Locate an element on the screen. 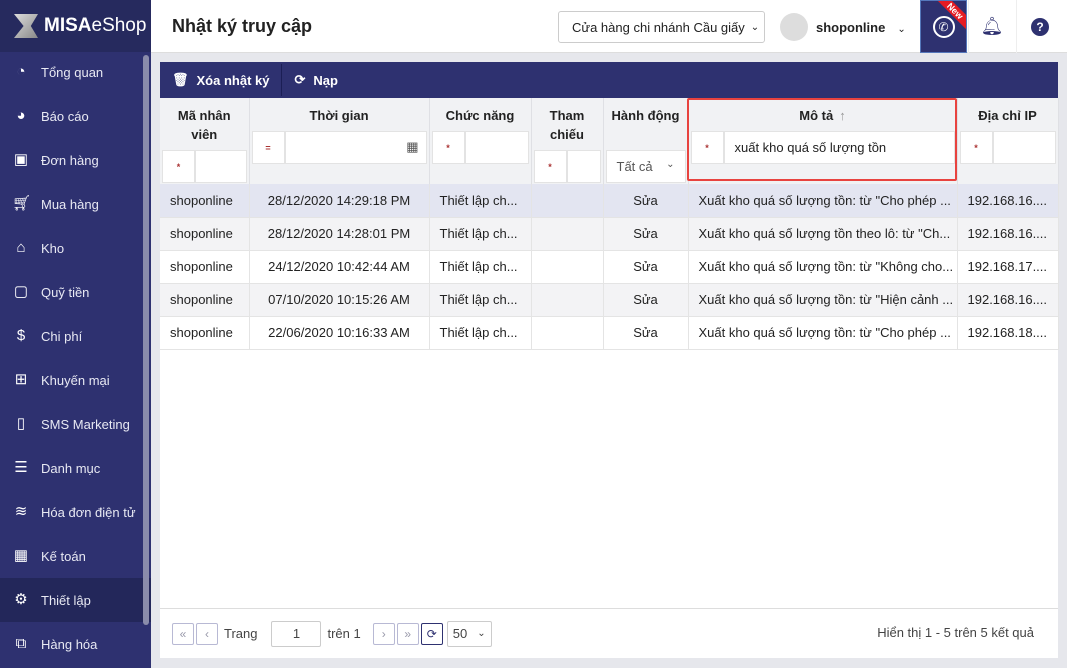  user-menu: shoponline ⌄ is located at coordinates (861, 27).